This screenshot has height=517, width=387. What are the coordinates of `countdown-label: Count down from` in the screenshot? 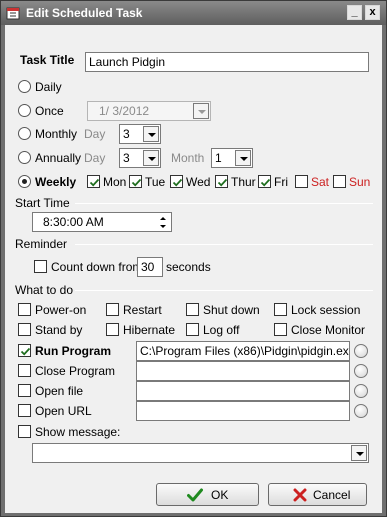 It's located at (97, 267).